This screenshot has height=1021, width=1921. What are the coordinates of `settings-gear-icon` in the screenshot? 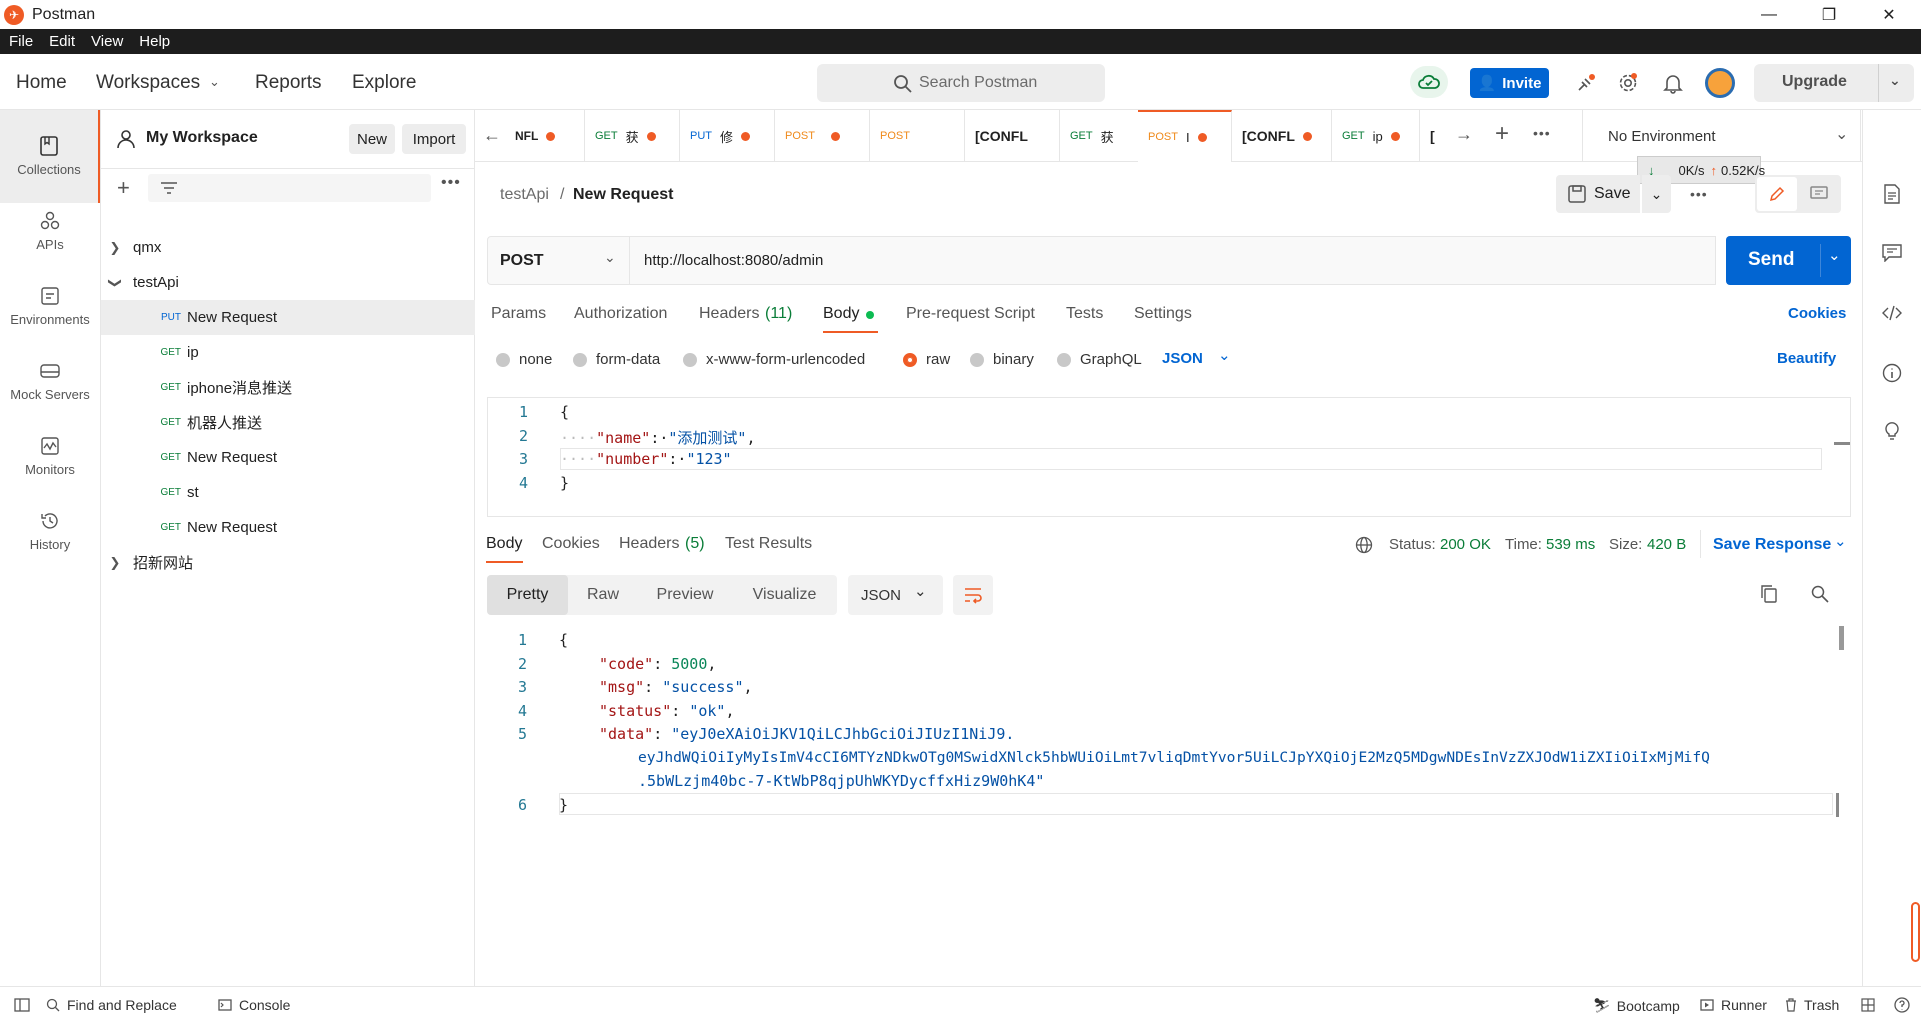 It's located at (1628, 83).